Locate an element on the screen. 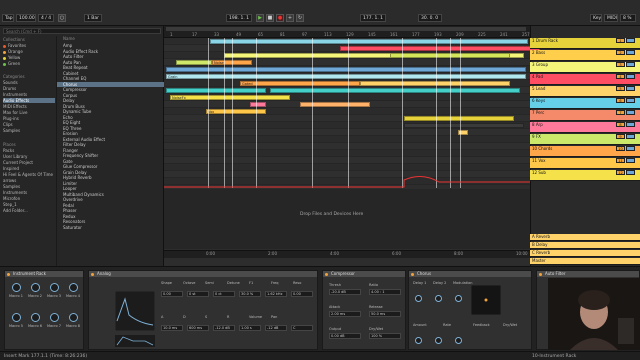 Image resolution: width=640 pixels, height=360 pixels. compressor-param-value: 4.00 : 1 is located at coordinates (385, 292).